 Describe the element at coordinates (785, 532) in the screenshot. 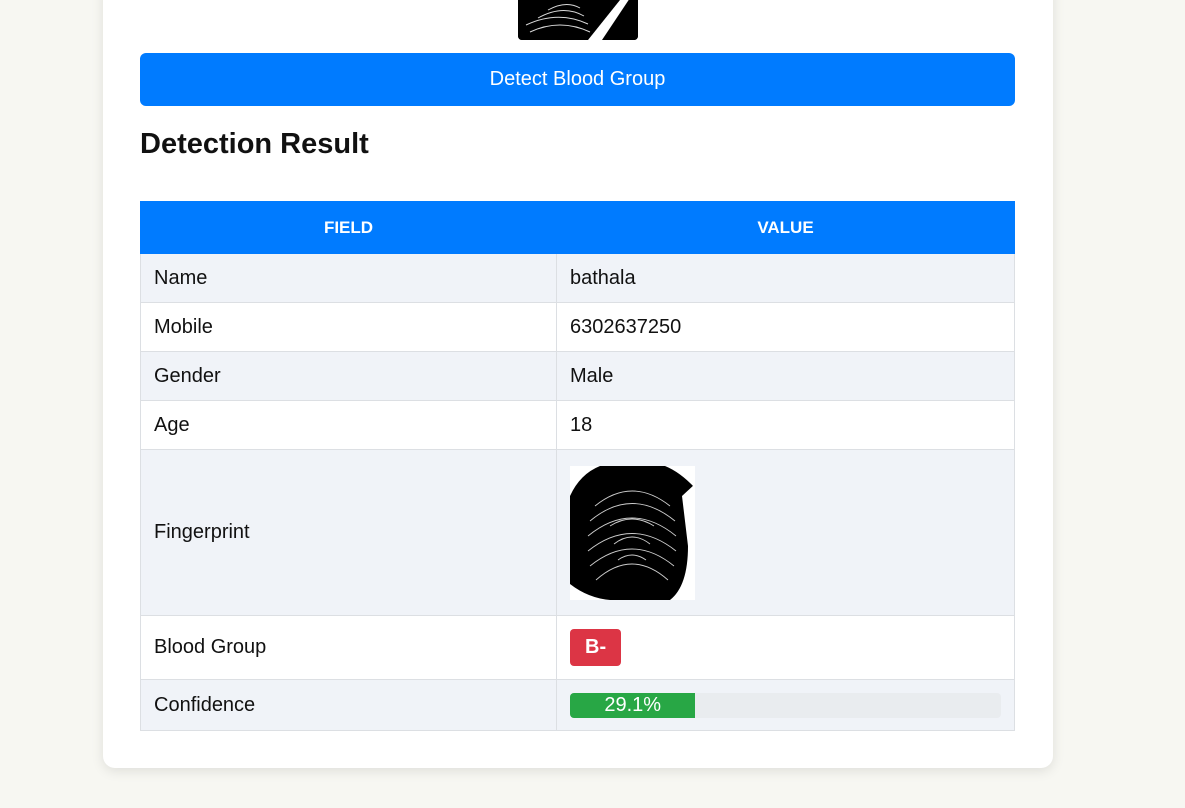

I see `field-value-fingerprint` at that location.